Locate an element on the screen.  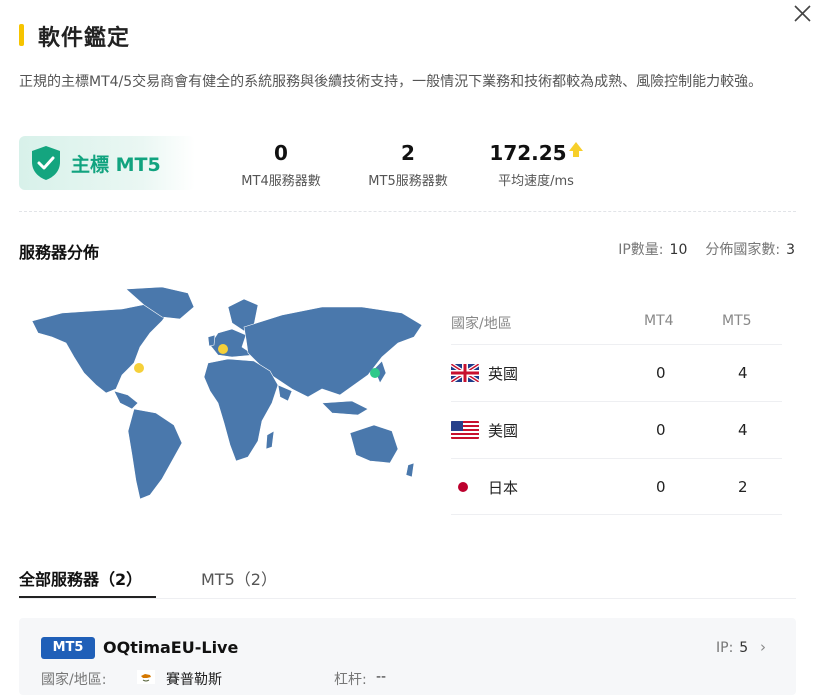
mt5-stat: 2 MT5服務器數 is located at coordinates (408, 164).